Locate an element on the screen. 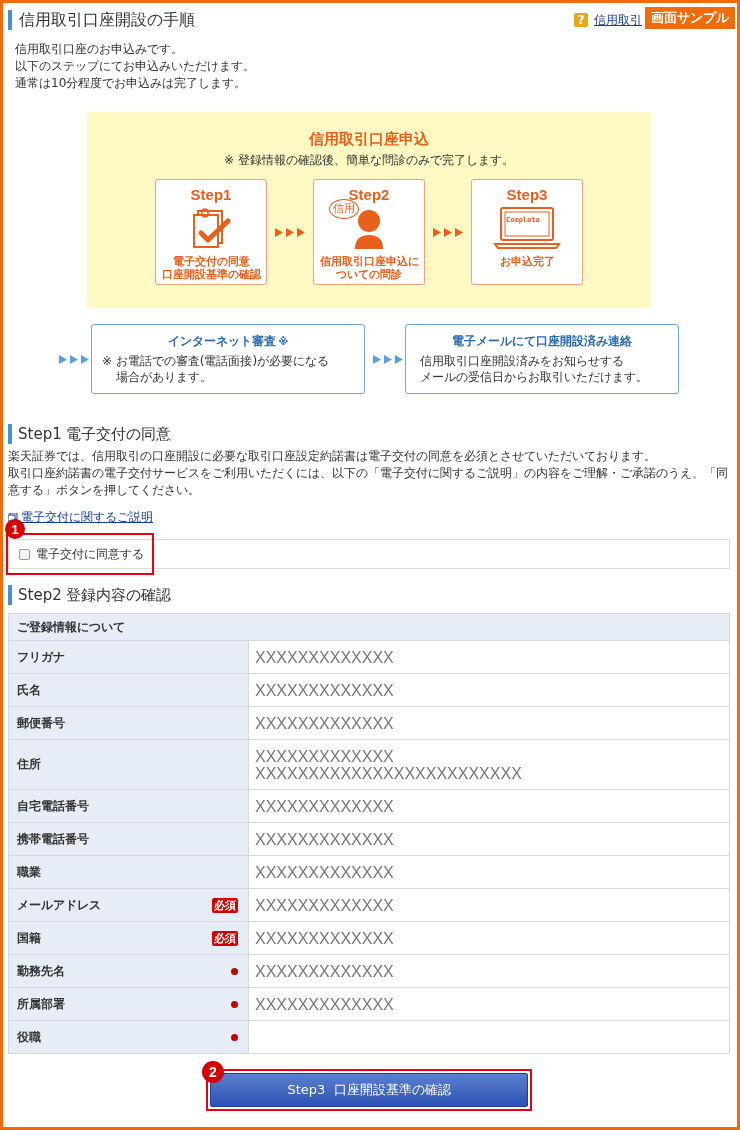  field-value: XXXXXXXXXXXXXXXXXXXXXXXXX is located at coordinates (388, 773).